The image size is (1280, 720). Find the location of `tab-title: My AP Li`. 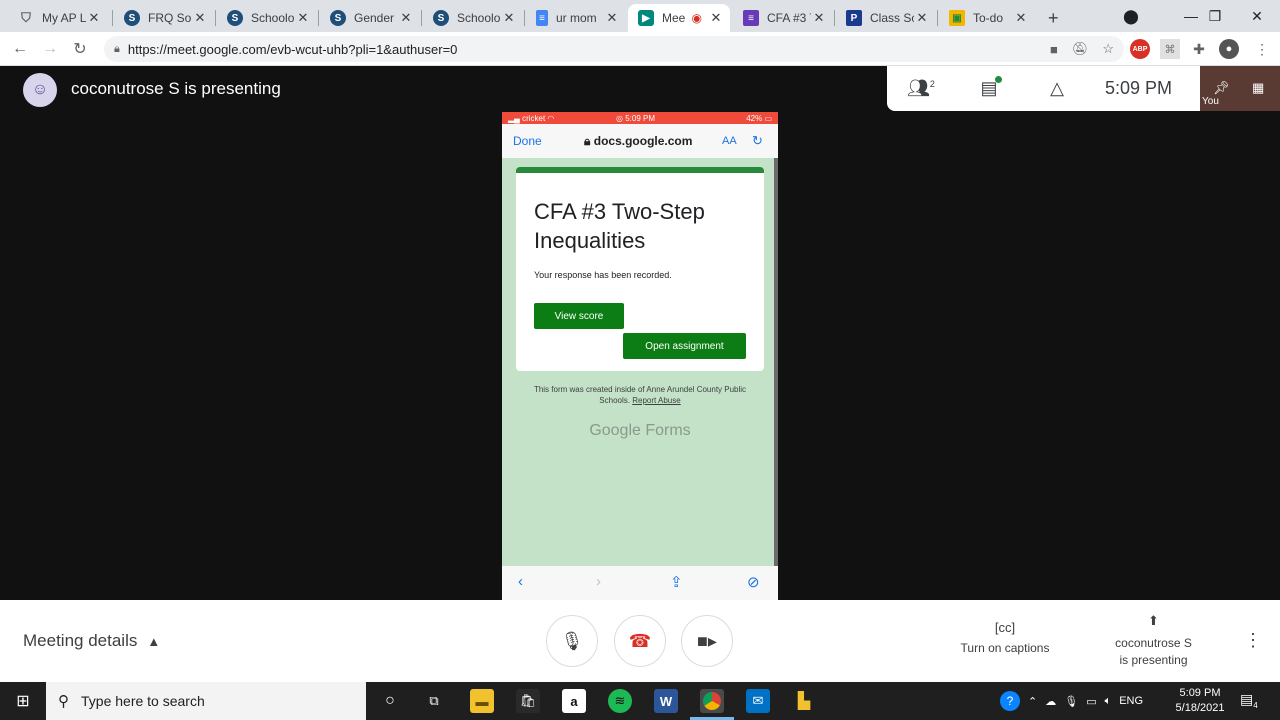

tab-title: My AP Li is located at coordinates (64, 18).